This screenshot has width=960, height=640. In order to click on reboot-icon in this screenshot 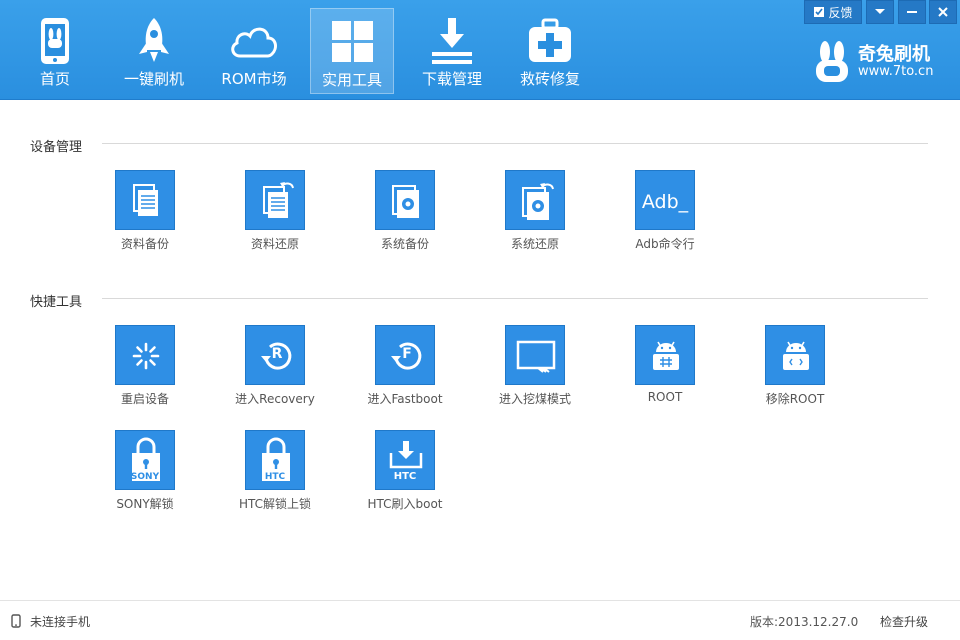, I will do `click(145, 355)`.